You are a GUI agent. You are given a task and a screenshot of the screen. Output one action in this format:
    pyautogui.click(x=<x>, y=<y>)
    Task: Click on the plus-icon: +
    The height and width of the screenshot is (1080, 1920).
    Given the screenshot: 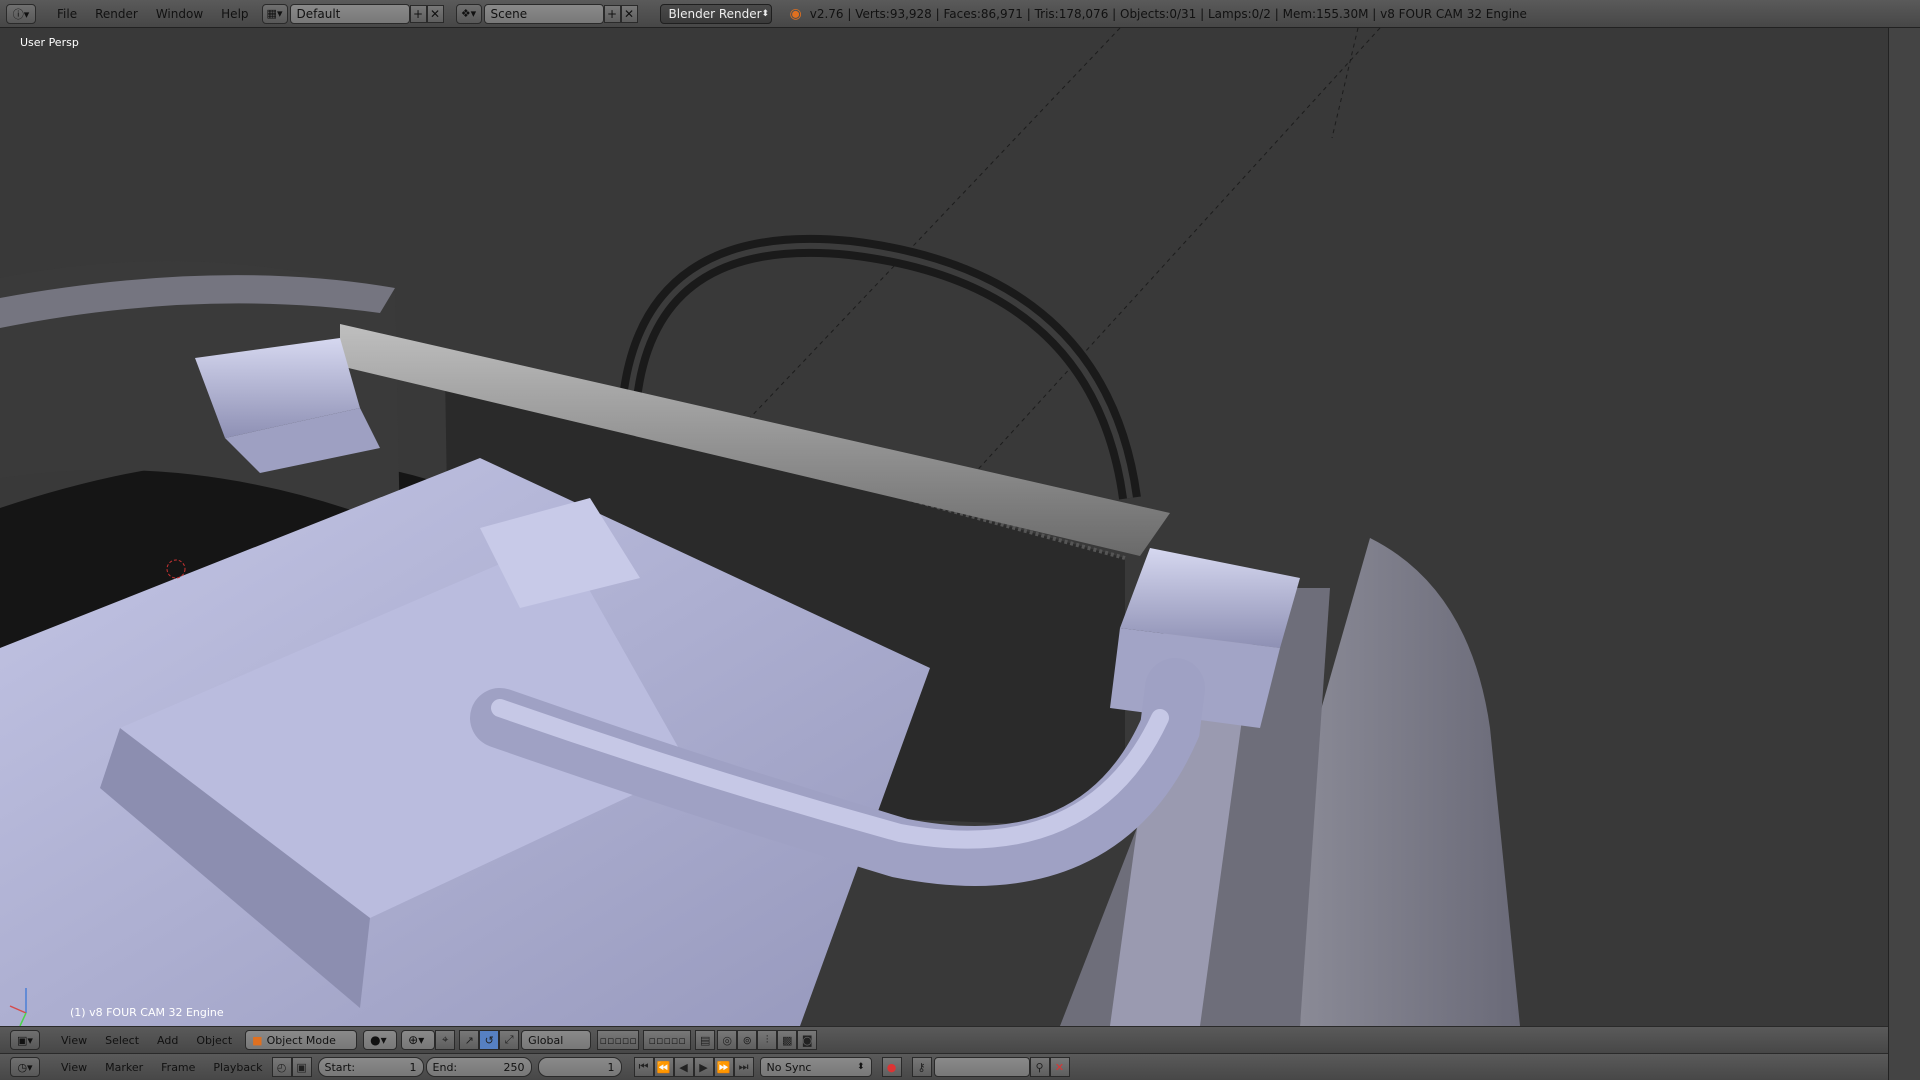 What is the action you would take?
    pyautogui.click(x=418, y=13)
    